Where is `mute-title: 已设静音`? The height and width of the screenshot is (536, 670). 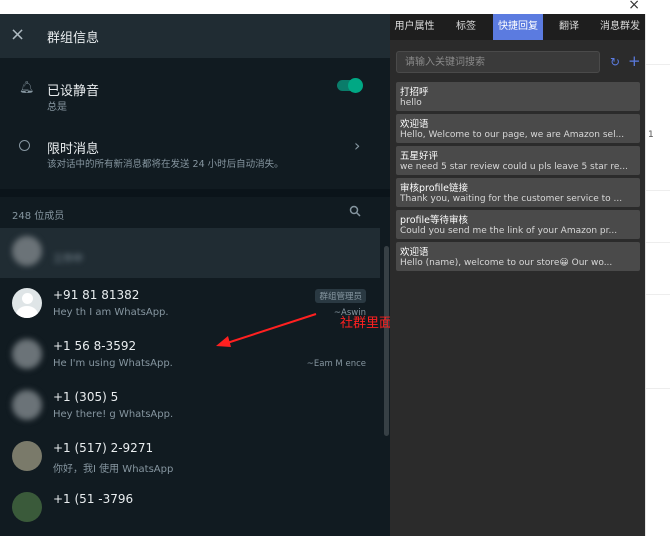
mute-title: 已设静音 is located at coordinates (73, 89).